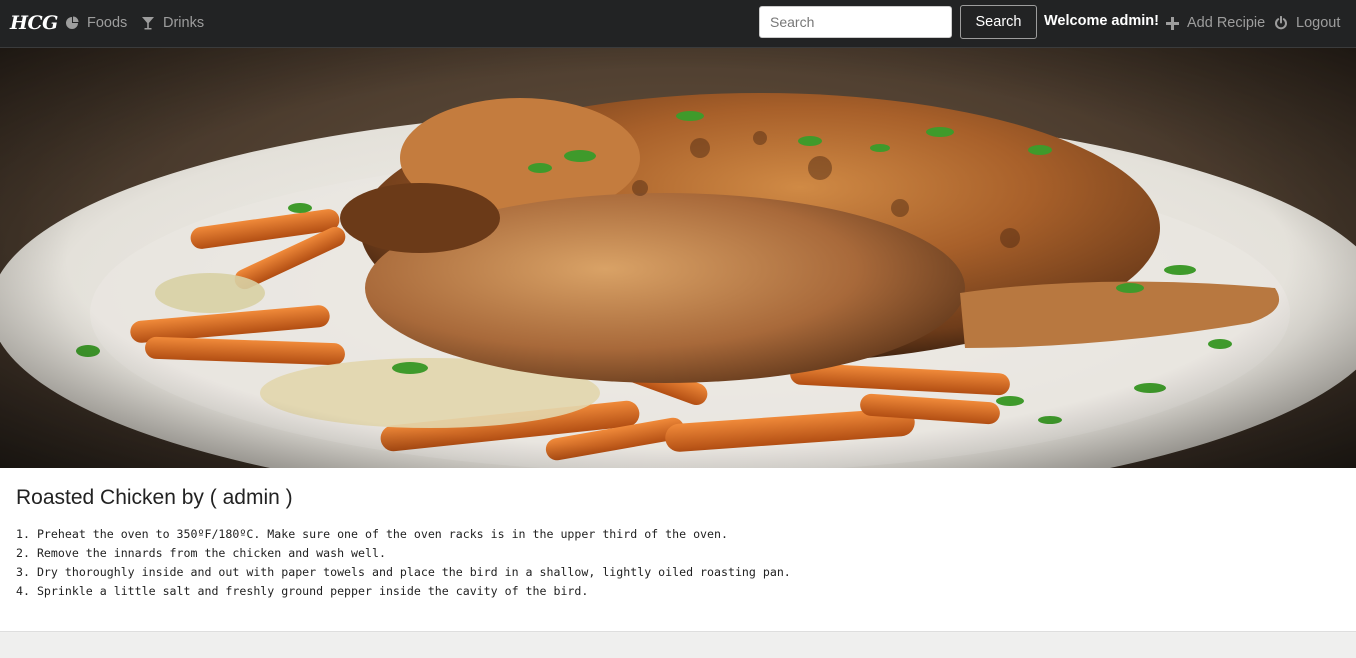 Image resolution: width=1356 pixels, height=658 pixels. Describe the element at coordinates (998, 22) in the screenshot. I see `search-button: Search` at that location.